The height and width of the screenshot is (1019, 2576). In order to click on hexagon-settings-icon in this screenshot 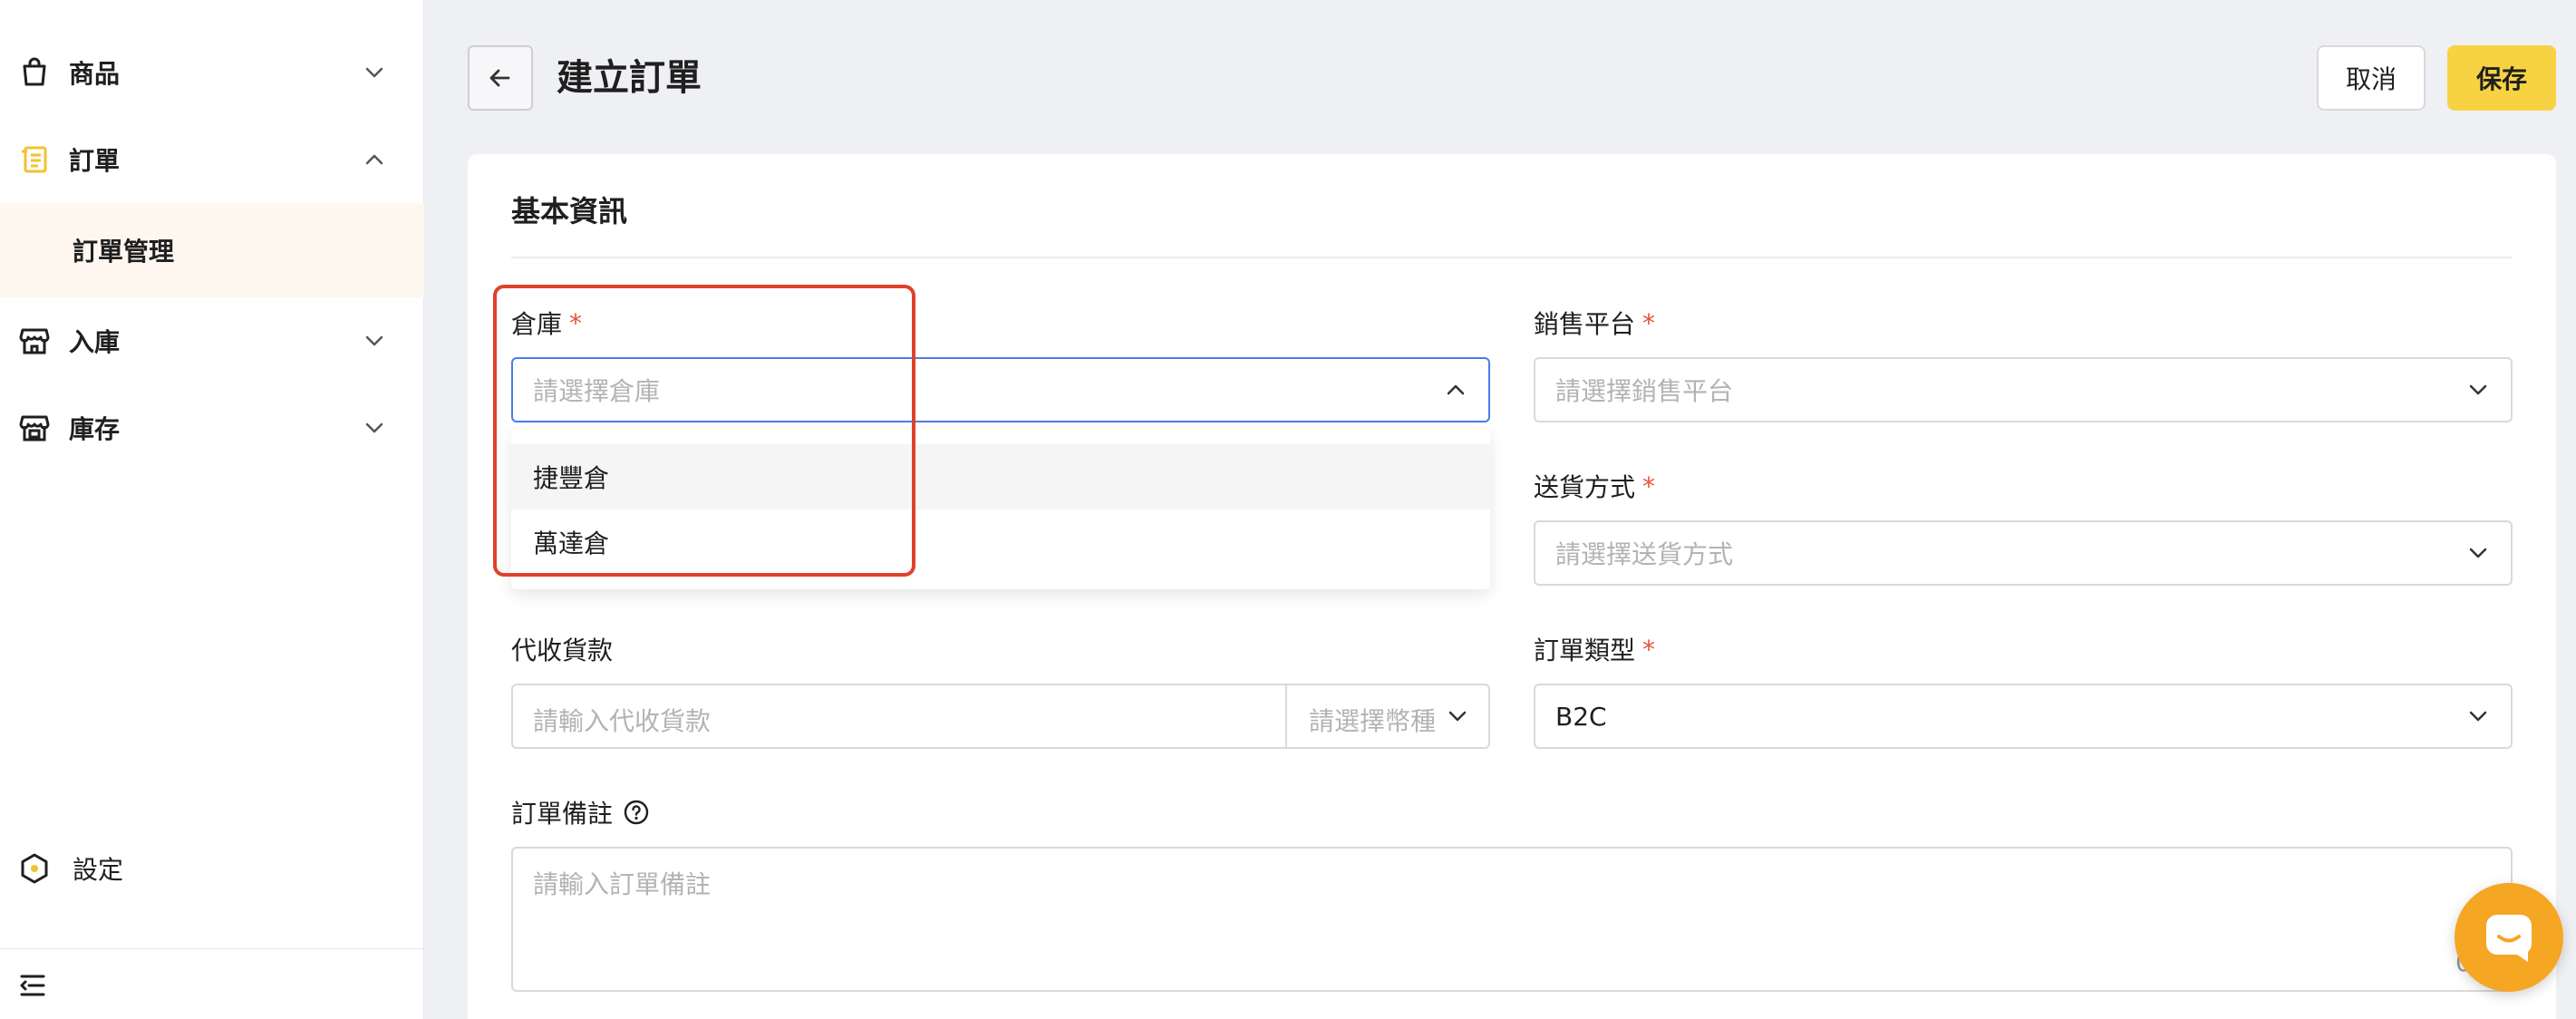, I will do `click(34, 869)`.